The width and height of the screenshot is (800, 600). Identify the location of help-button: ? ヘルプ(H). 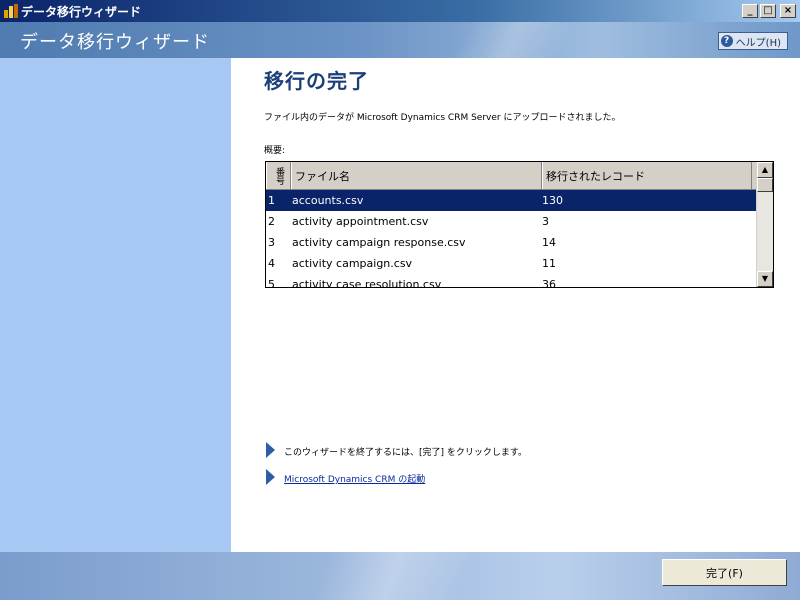
(752, 41).